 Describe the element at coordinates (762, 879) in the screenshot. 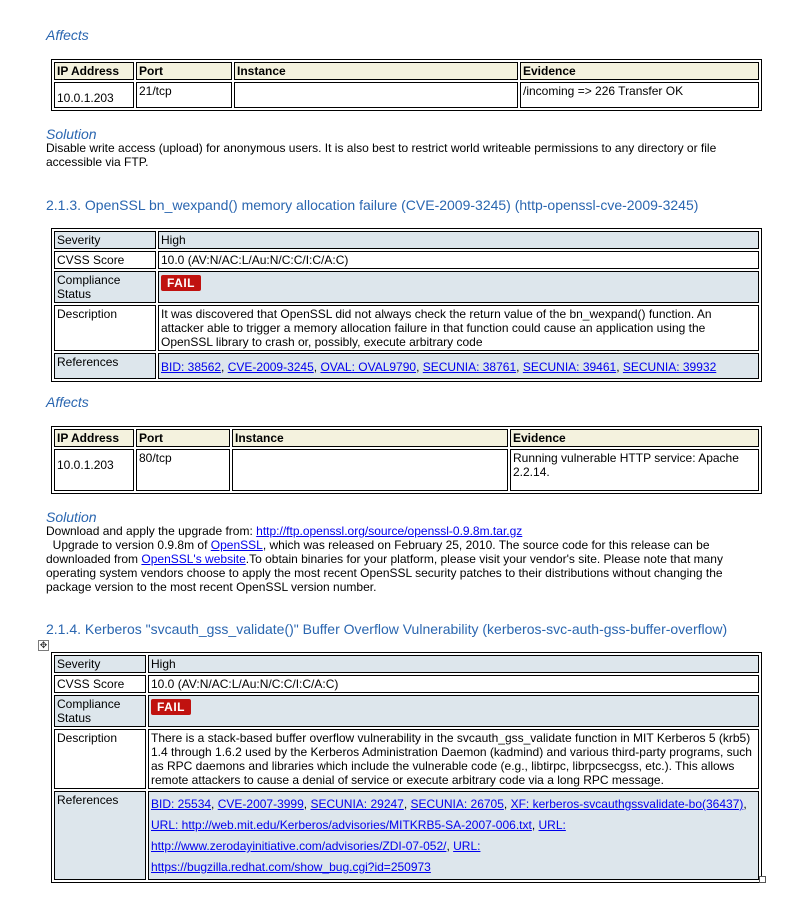

I see `resize-handle-icon` at that location.